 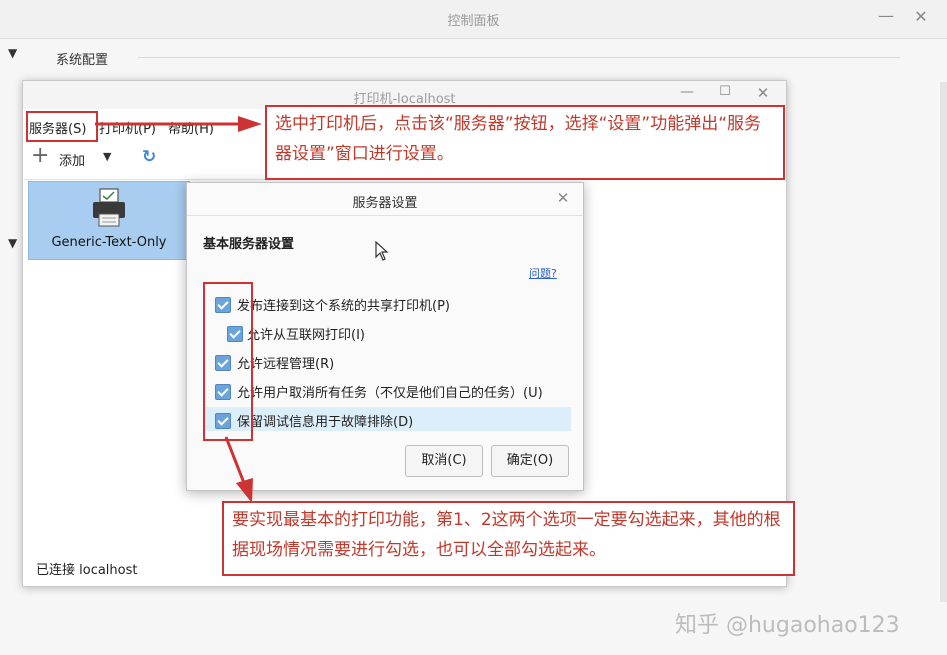 What do you see at coordinates (473, 21) in the screenshot?
I see `control-panel-title: 控制面板` at bounding box center [473, 21].